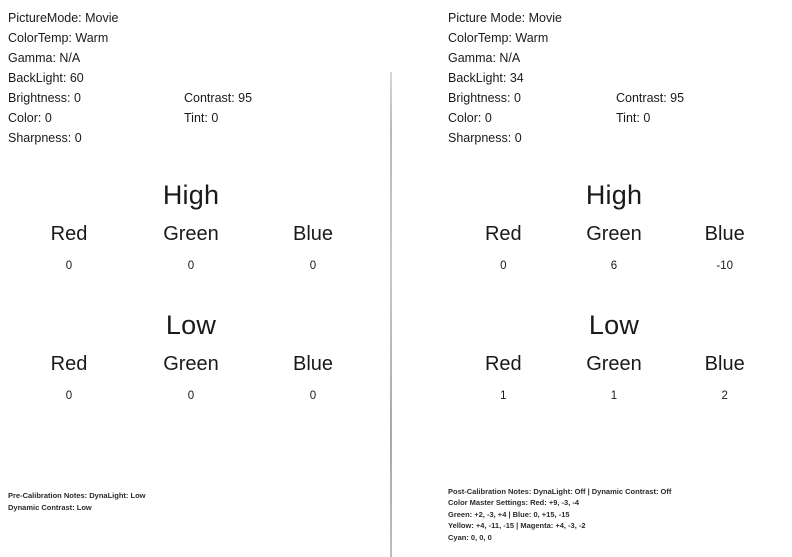 The width and height of the screenshot is (792, 557). What do you see at coordinates (69, 248) in the screenshot?
I see `left-high-red-cell: Red 0` at bounding box center [69, 248].